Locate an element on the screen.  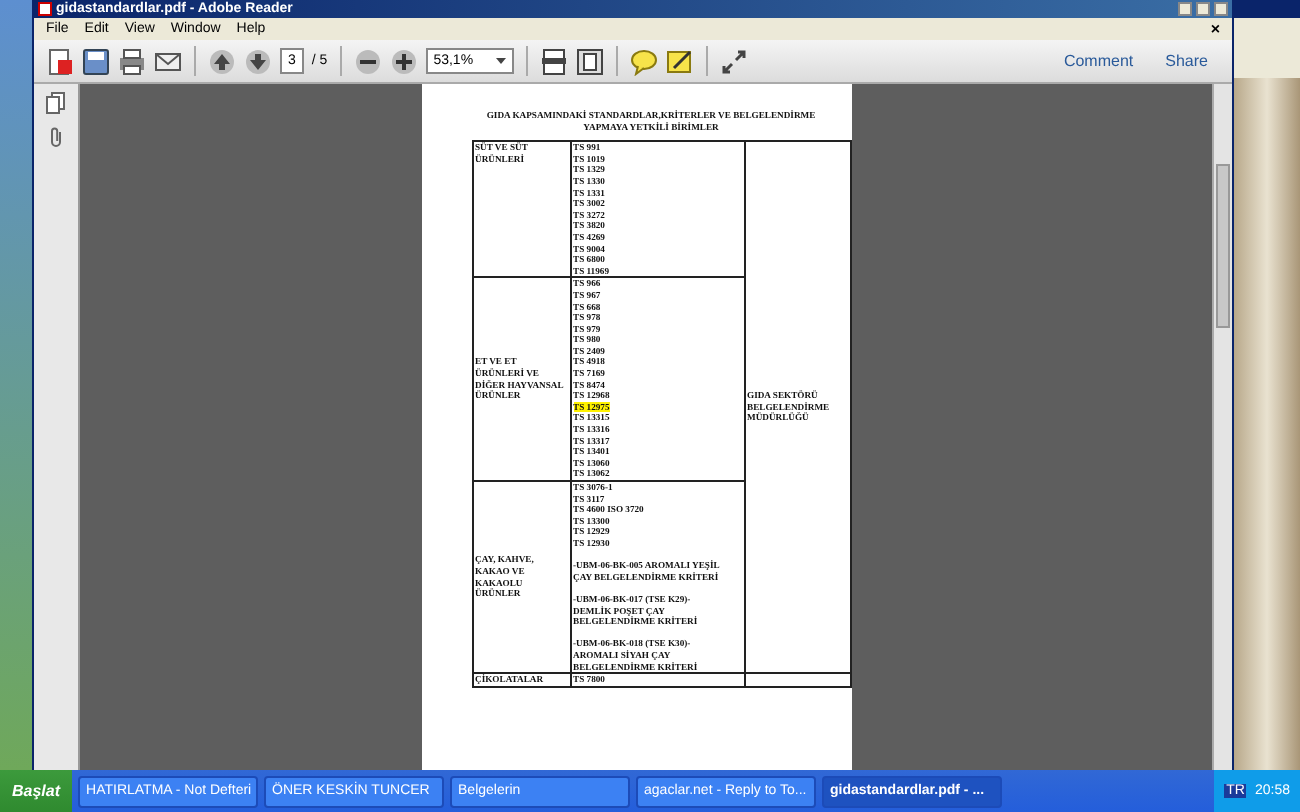
save-icon is located at coordinates (96, 61).